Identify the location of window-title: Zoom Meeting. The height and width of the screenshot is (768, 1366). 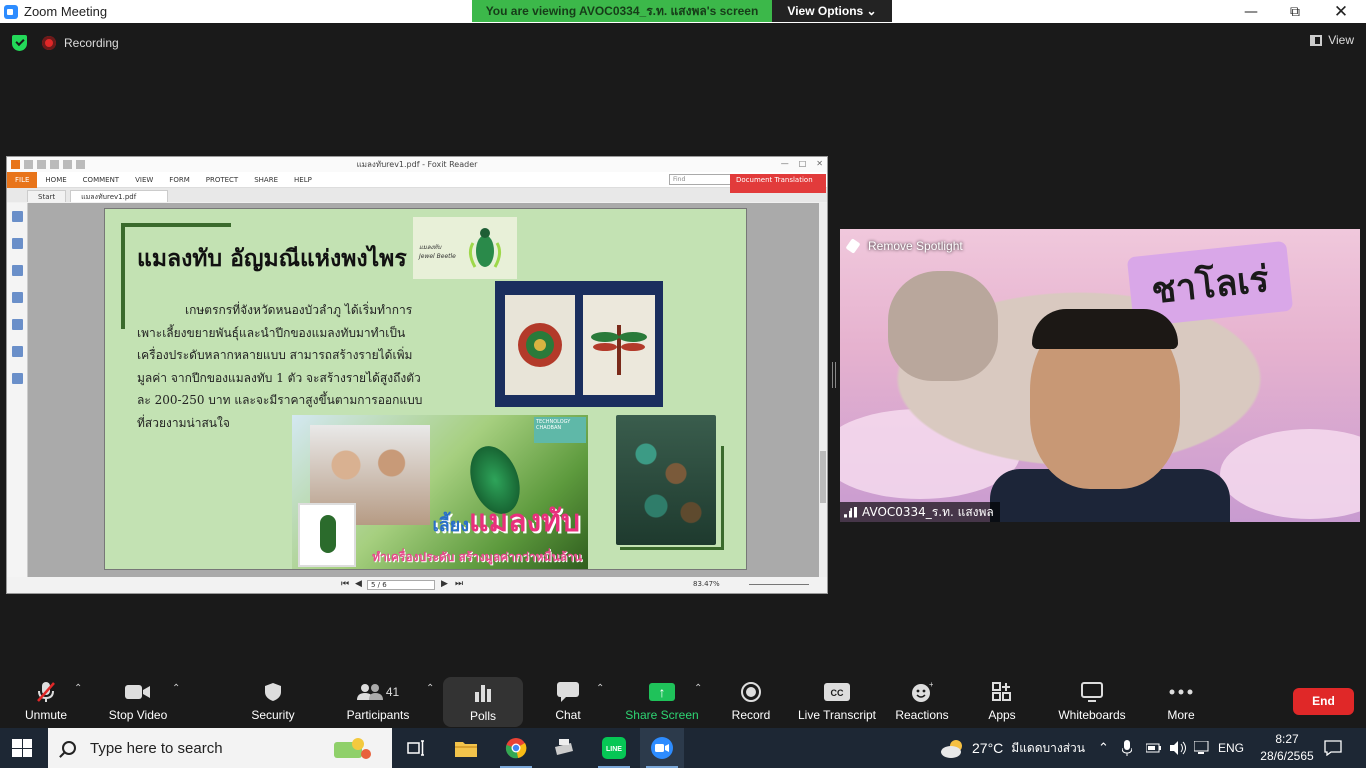
(66, 11).